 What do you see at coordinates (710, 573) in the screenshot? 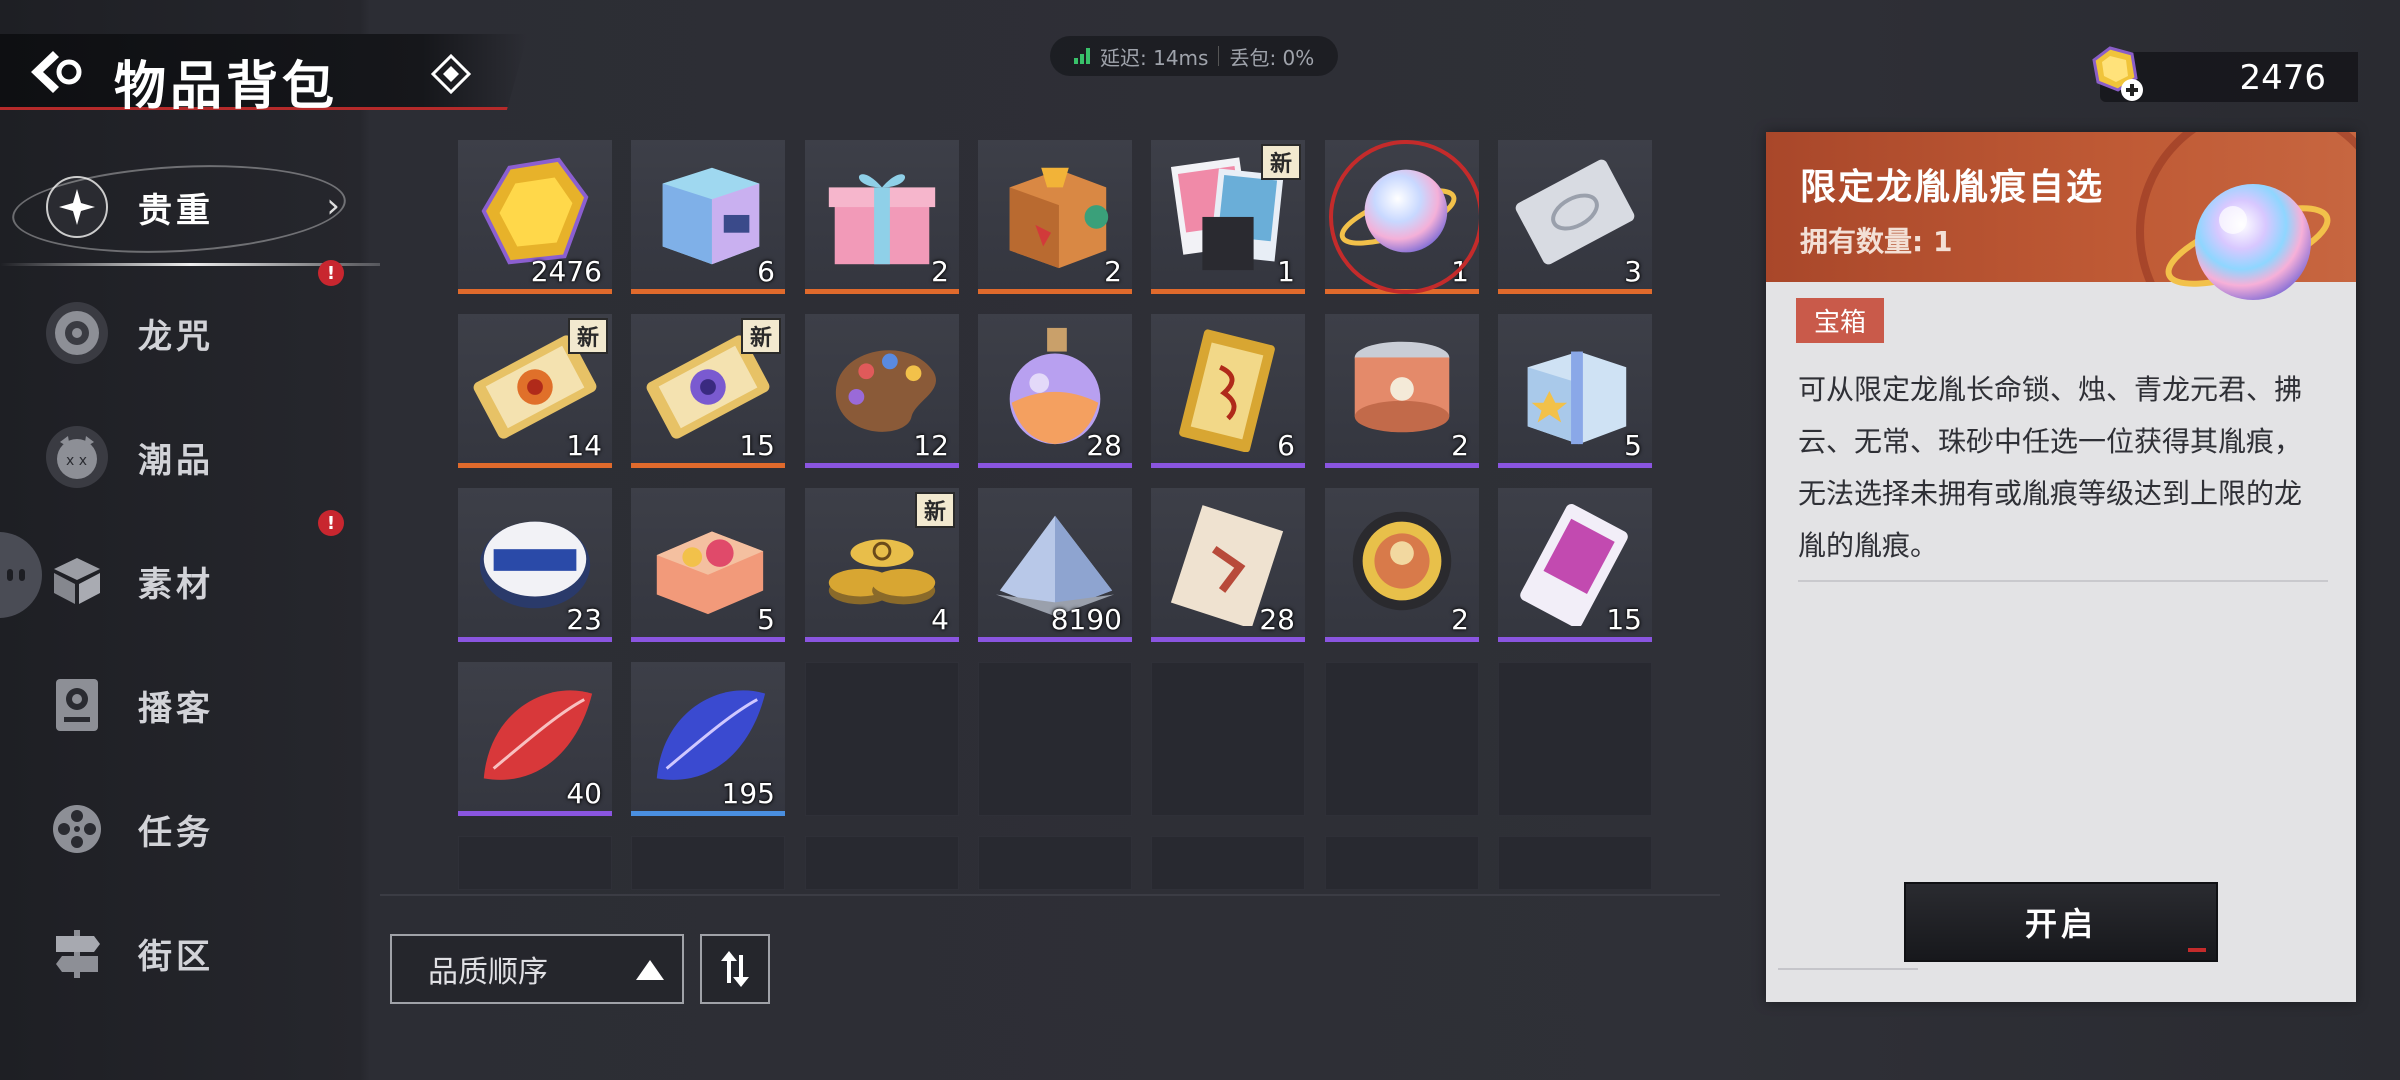
I see `candy-box-icon` at bounding box center [710, 573].